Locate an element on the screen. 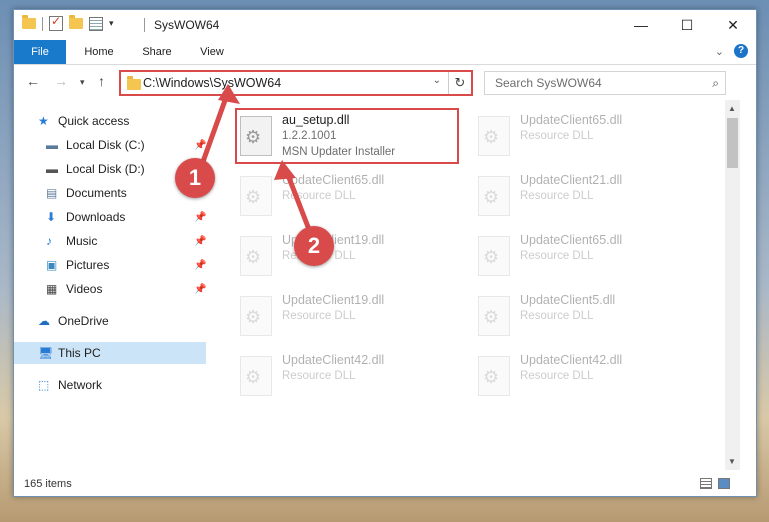 The width and height of the screenshot is (769, 522). details-view-icon is located at coordinates (706, 483).